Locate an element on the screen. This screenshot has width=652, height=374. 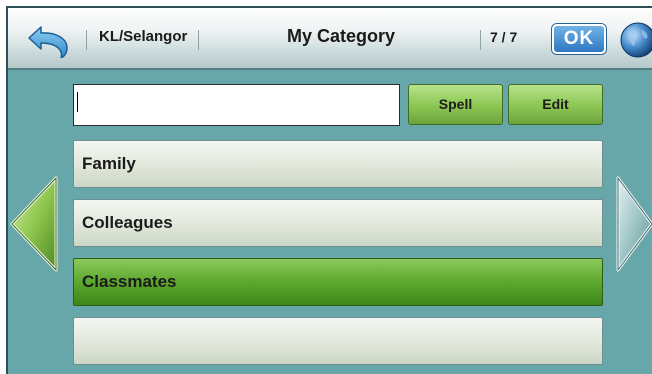
page-indicator: 7 / 7 is located at coordinates (504, 37).